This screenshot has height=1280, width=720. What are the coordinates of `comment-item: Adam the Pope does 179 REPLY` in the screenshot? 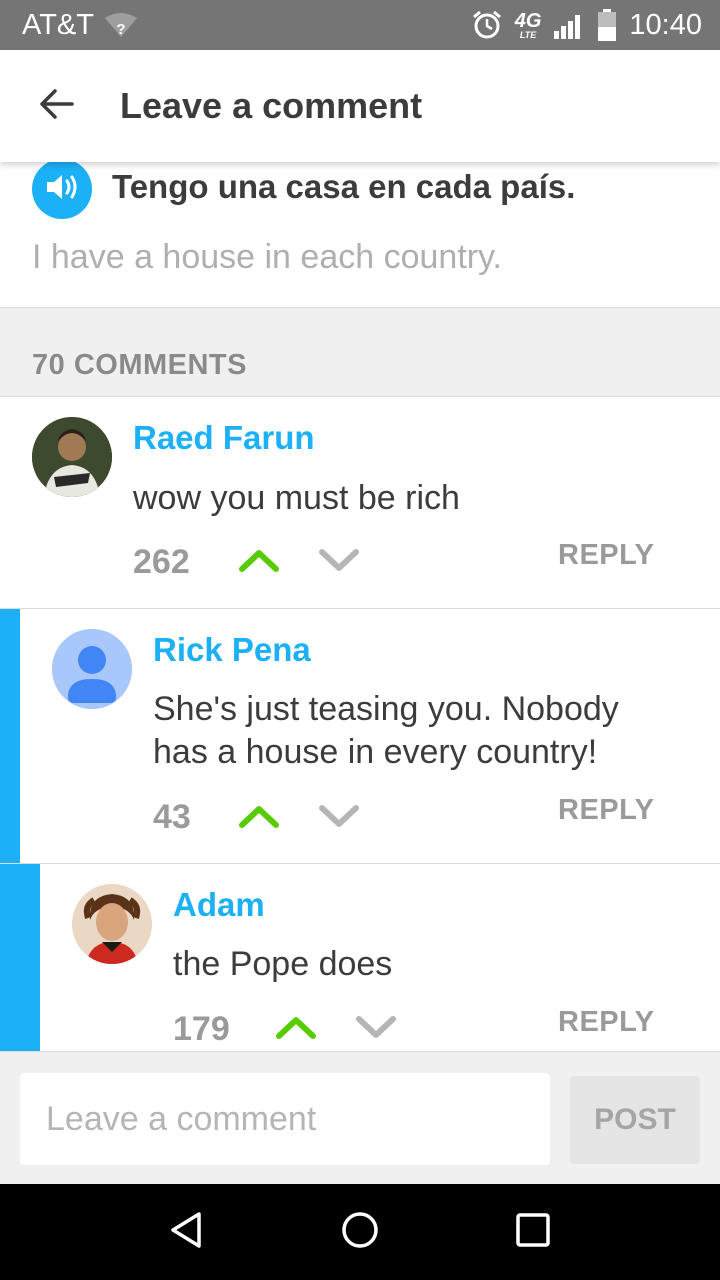 It's located at (360, 957).